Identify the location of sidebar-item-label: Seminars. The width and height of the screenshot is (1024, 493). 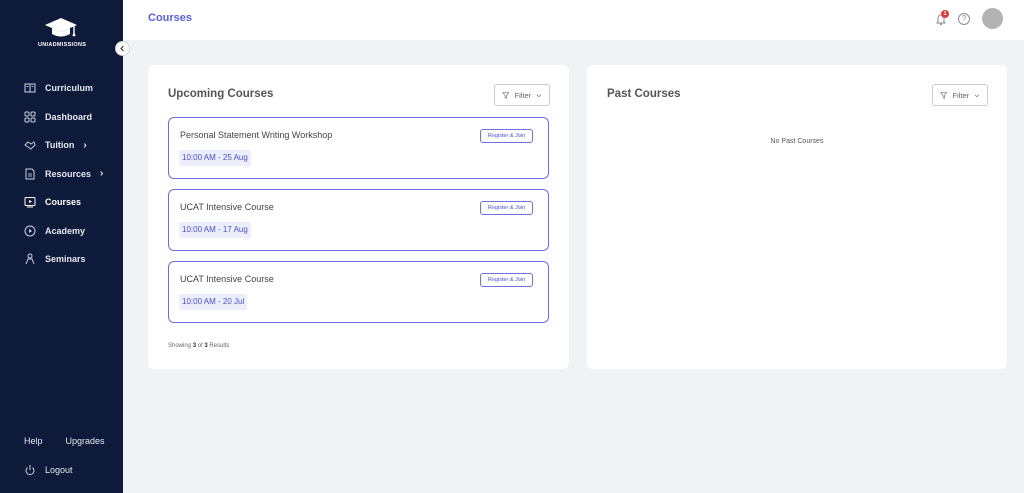
(65, 259).